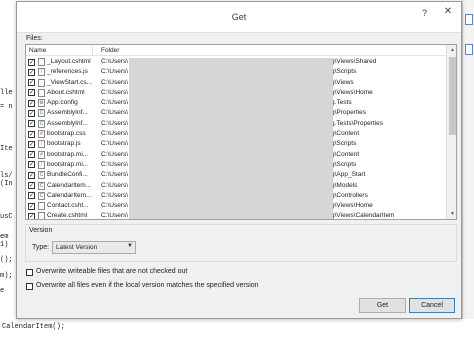 This screenshot has width=474, height=339. I want to click on code-fragment: m);, so click(6, 276).